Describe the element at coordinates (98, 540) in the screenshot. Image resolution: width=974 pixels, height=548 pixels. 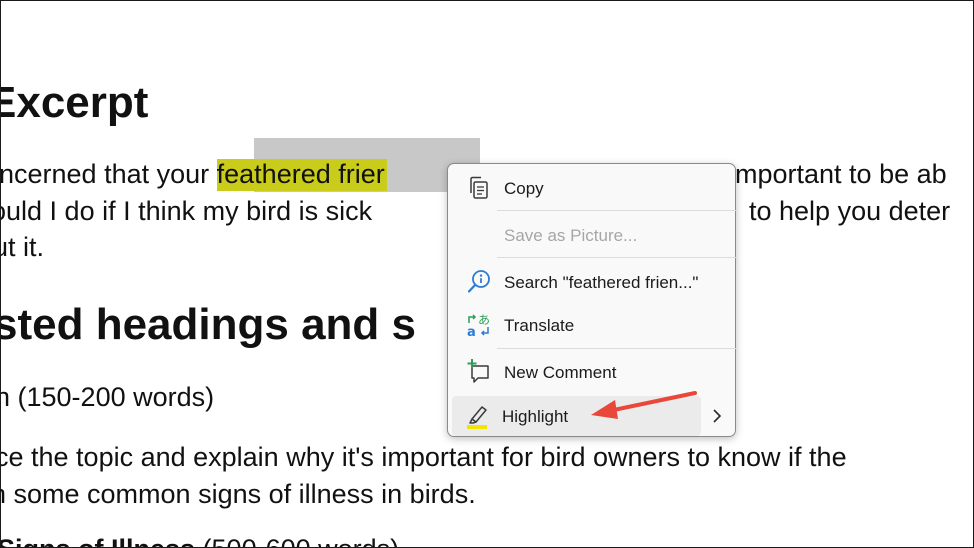
I see `section-title-bold: Signs of Illness` at that location.